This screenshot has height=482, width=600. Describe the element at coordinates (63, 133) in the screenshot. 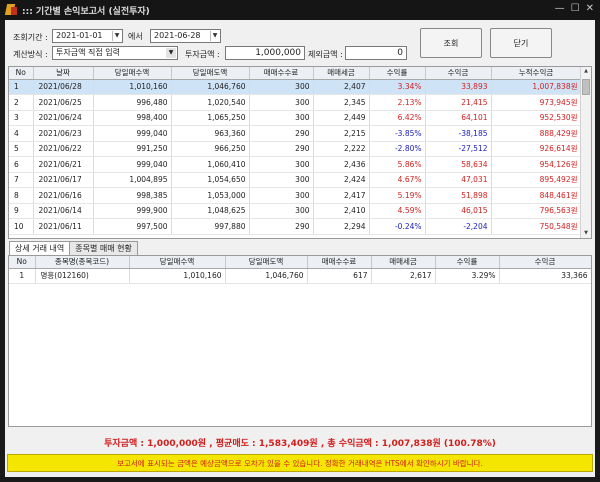

I see `table-cell: 2021/06/23` at that location.